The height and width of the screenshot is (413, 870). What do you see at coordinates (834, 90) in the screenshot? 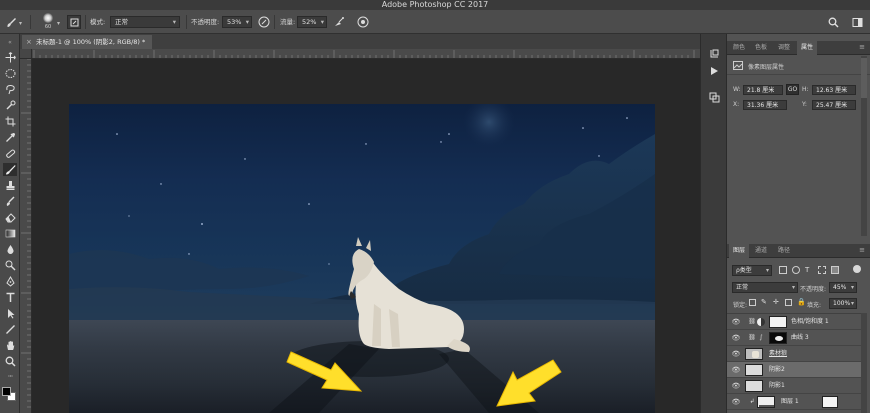
I see `height-field: 12.63 厘米` at bounding box center [834, 90].